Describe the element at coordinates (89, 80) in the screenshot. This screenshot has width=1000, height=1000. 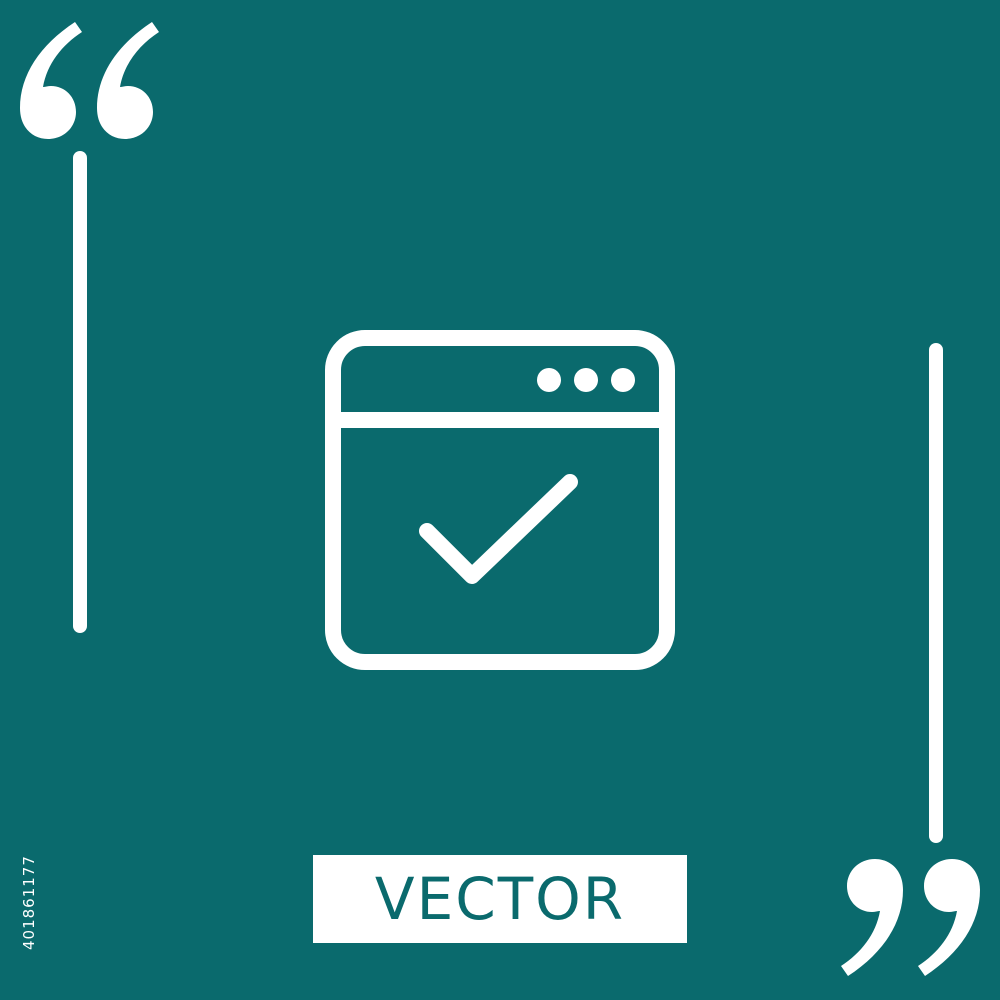
I see `left-double-quote-icon` at that location.